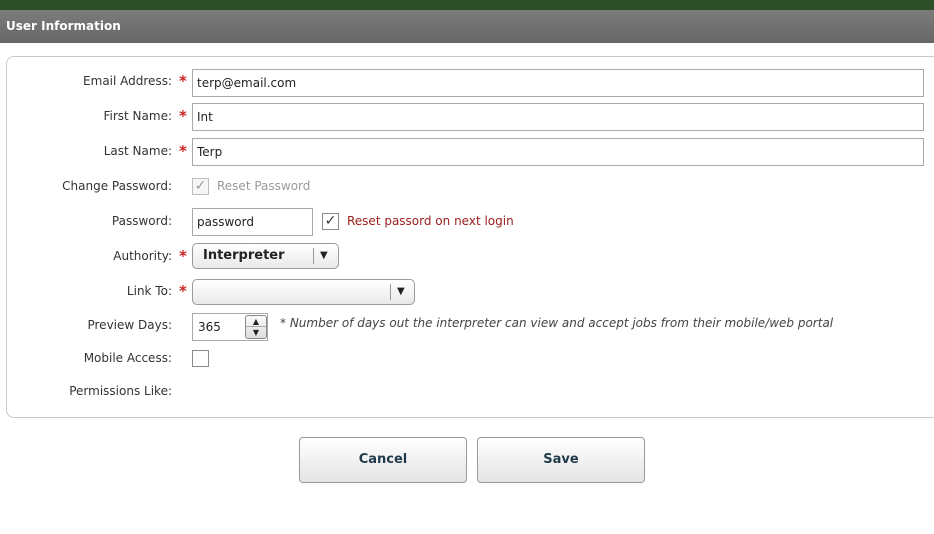 This screenshot has width=934, height=534. Describe the element at coordinates (330, 221) in the screenshot. I see `reset-on-login-checkbox: ✓` at that location.